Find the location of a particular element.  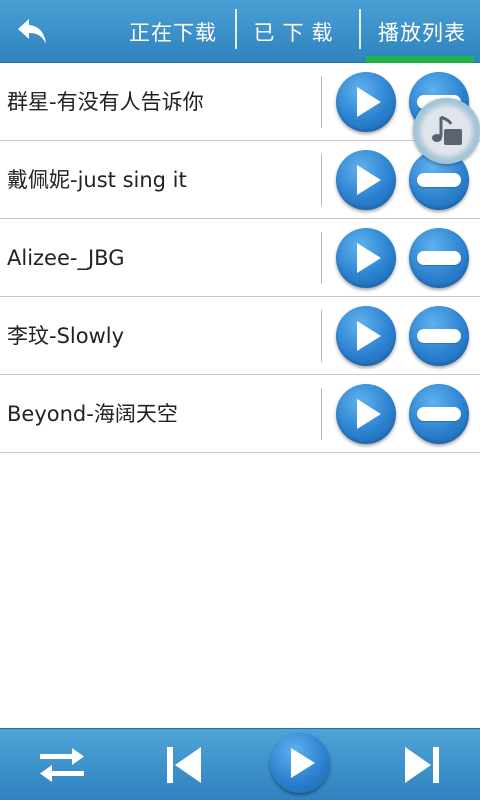

active-tab-indicator is located at coordinates (420, 59).